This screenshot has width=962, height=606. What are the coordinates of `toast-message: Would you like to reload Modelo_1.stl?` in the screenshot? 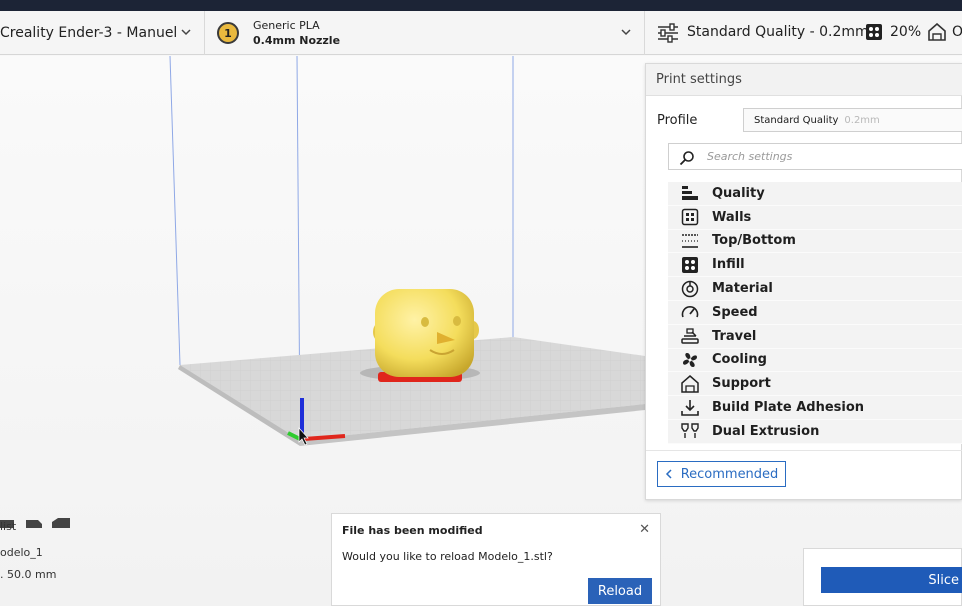 It's located at (447, 556).